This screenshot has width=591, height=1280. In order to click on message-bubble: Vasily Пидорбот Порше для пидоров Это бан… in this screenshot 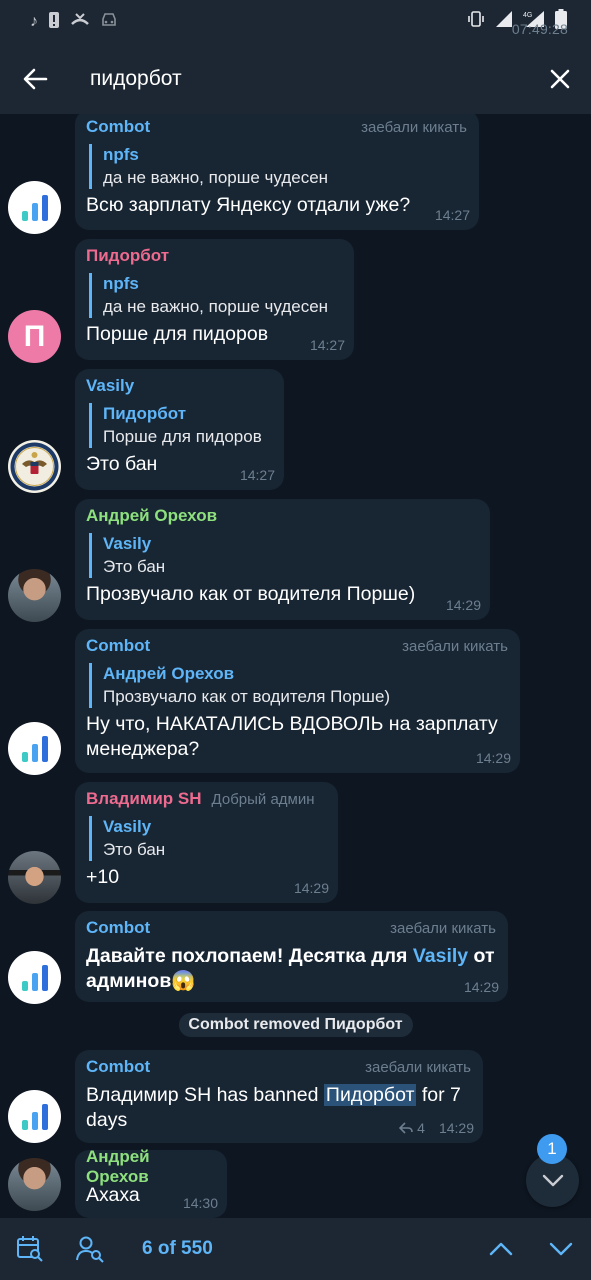, I will do `click(179, 429)`.